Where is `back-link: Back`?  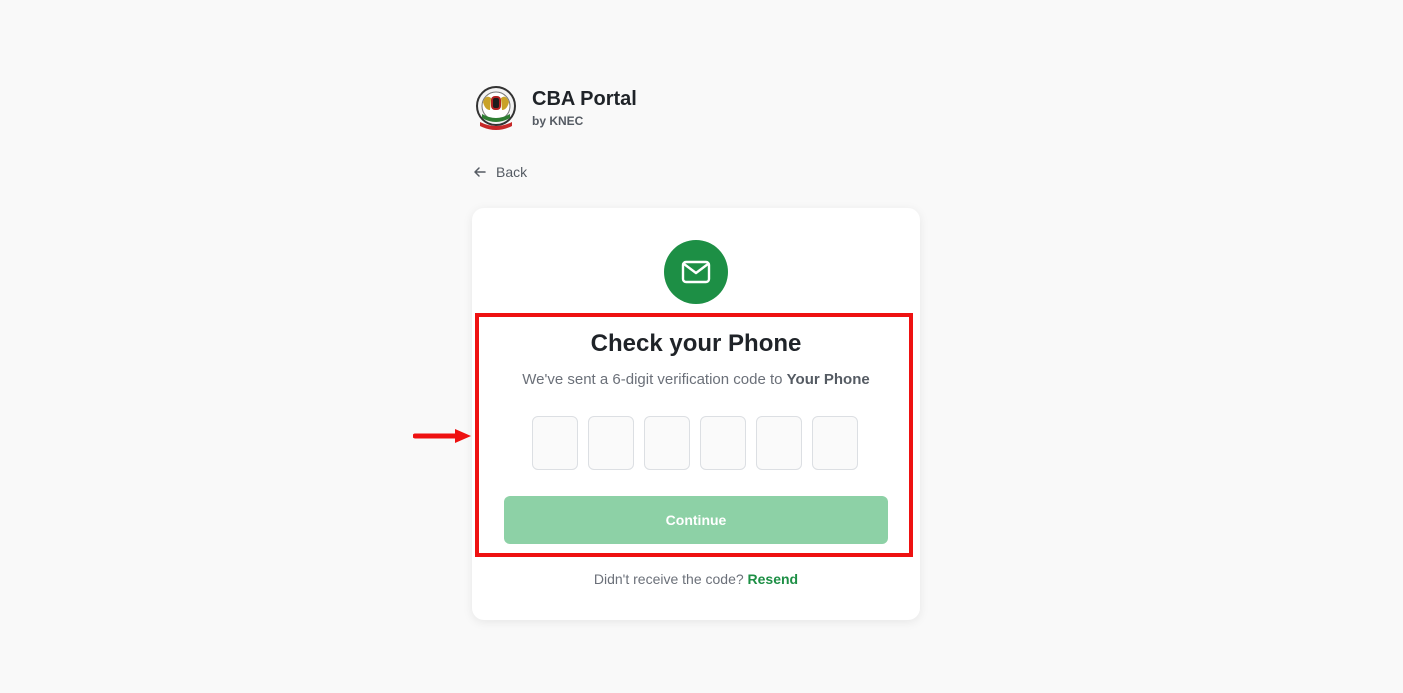
back-link: Back is located at coordinates (500, 172).